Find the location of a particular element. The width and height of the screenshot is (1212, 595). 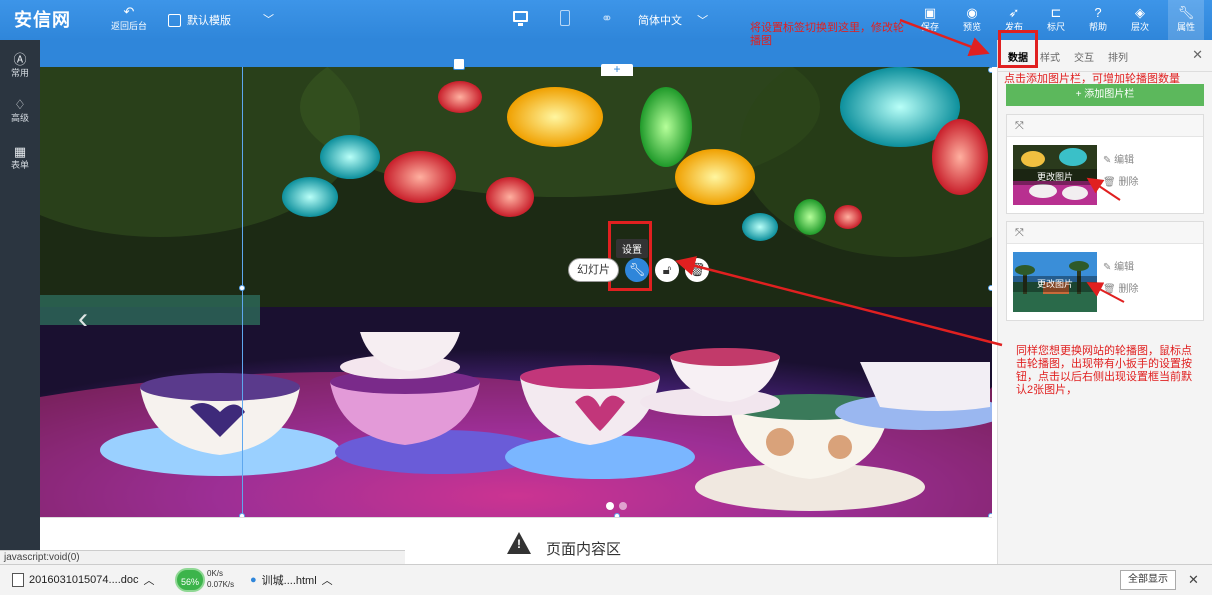

sidebar-item-advanced: ♢ 高级 is located at coordinates (20, 110).